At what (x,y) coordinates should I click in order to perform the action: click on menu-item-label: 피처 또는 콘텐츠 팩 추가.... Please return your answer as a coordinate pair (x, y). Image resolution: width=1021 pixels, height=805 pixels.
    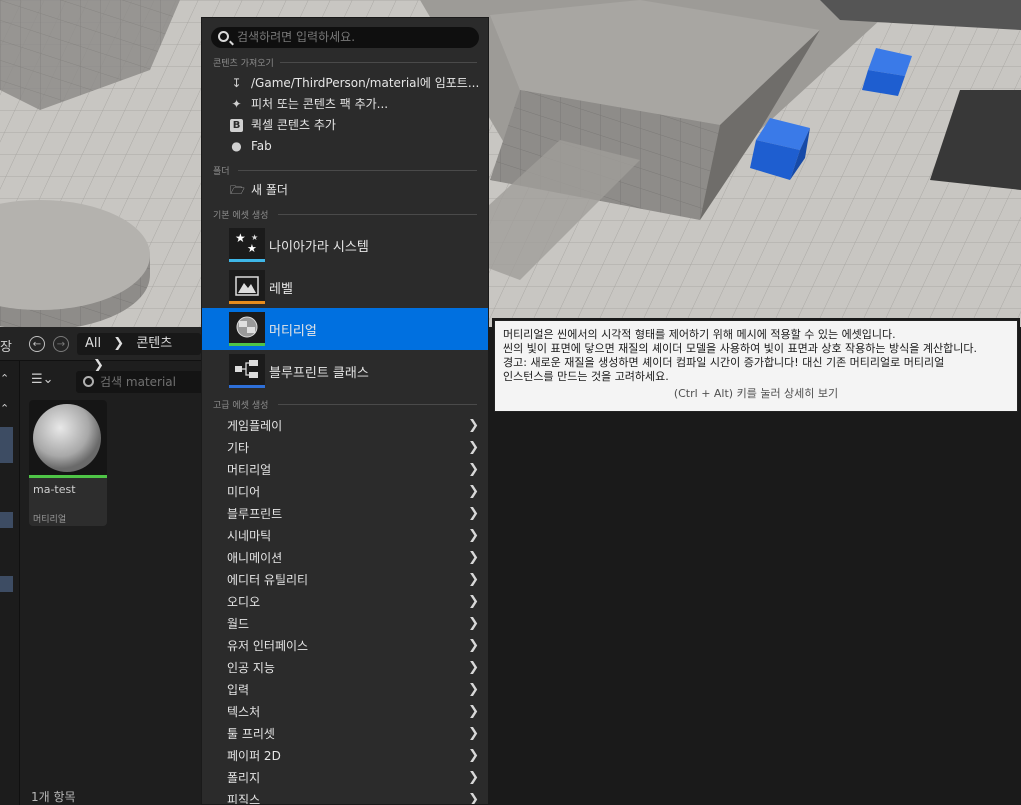
    Looking at the image, I should click on (320, 104).